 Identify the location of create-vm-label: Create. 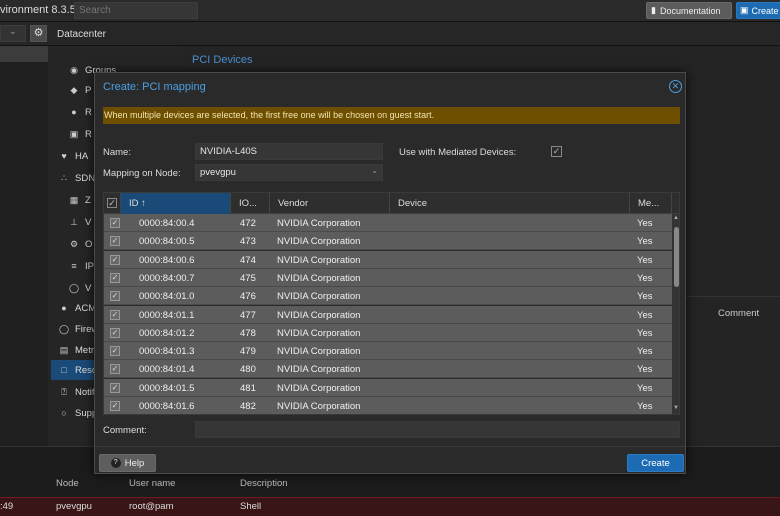
(765, 10).